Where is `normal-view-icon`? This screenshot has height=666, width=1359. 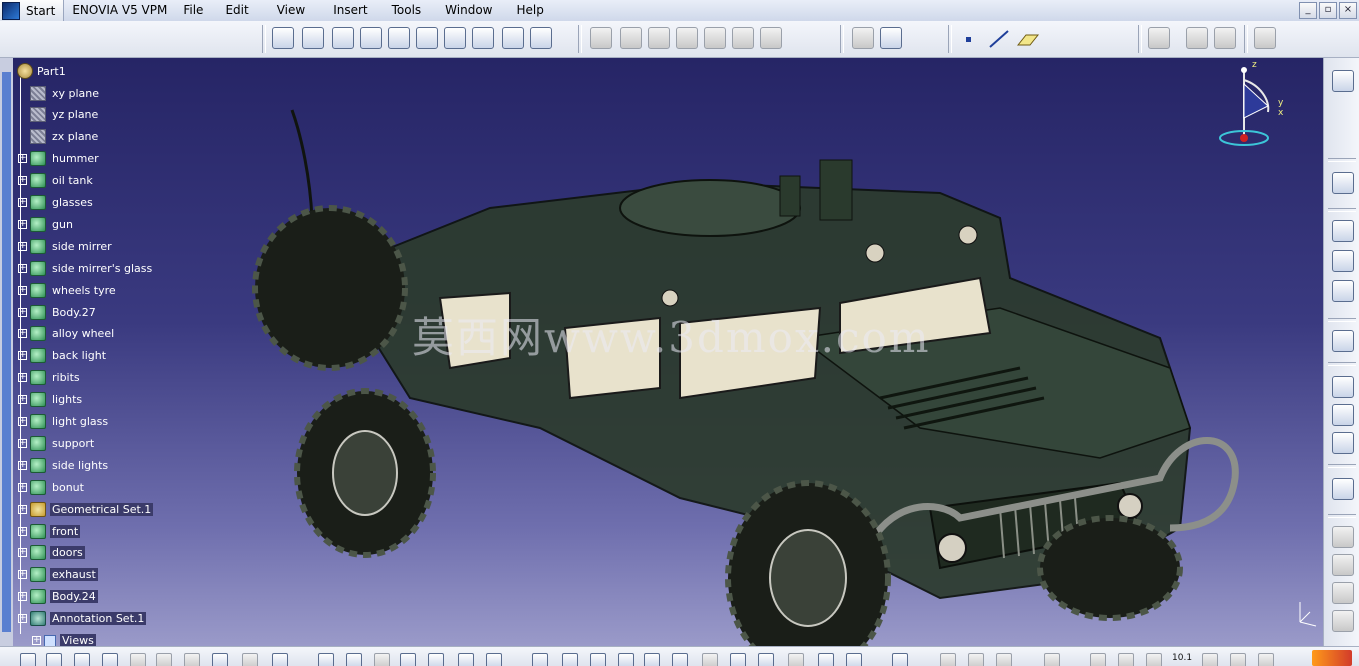 normal-view-icon is located at coordinates (710, 659).